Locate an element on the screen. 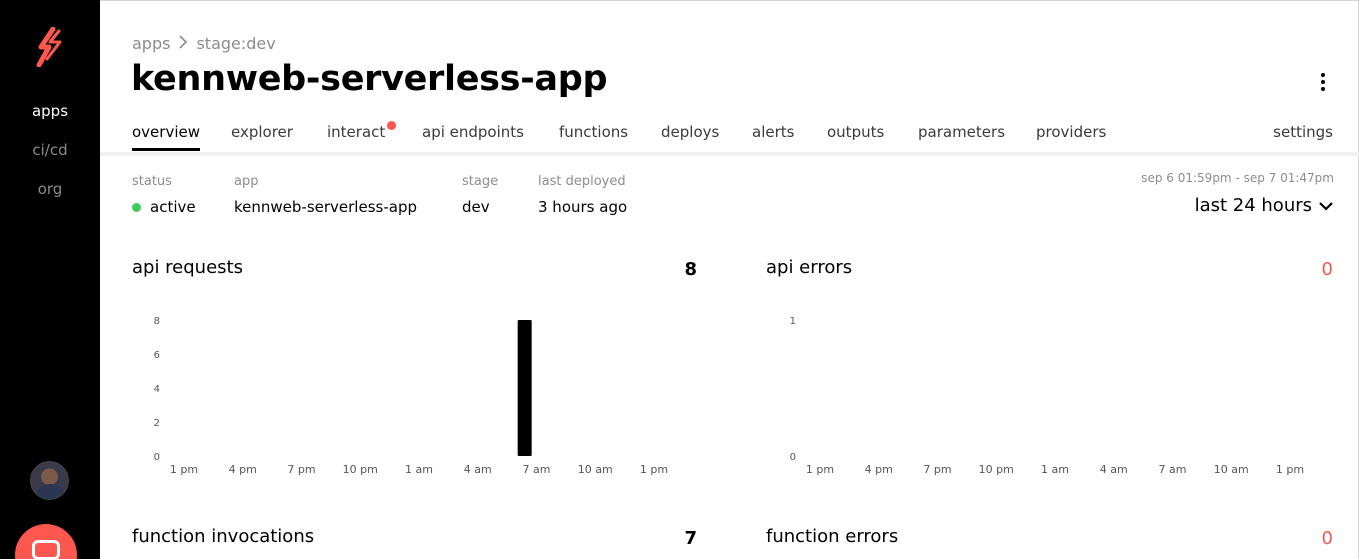 The height and width of the screenshot is (559, 1359). sidebar-item-cicd: ci/cd is located at coordinates (50, 158).